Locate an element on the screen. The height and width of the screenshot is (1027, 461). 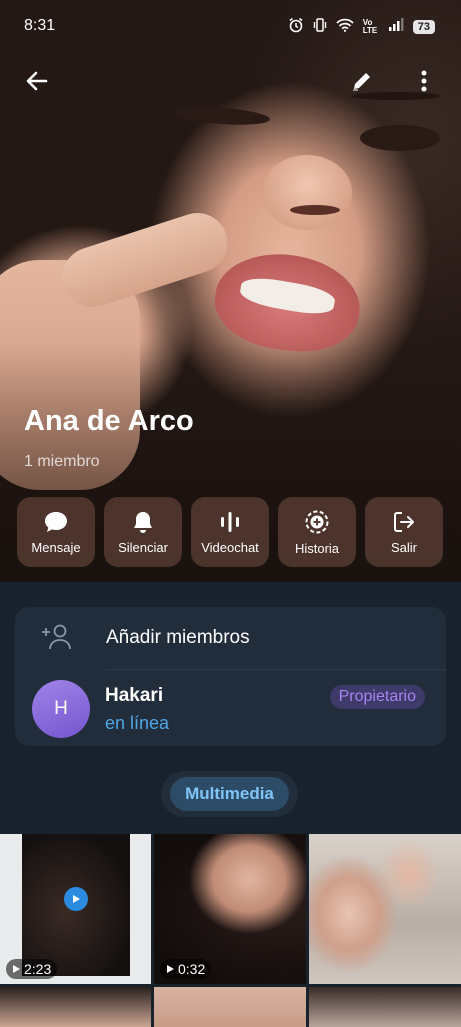
alarm-icon is located at coordinates (296, 26).